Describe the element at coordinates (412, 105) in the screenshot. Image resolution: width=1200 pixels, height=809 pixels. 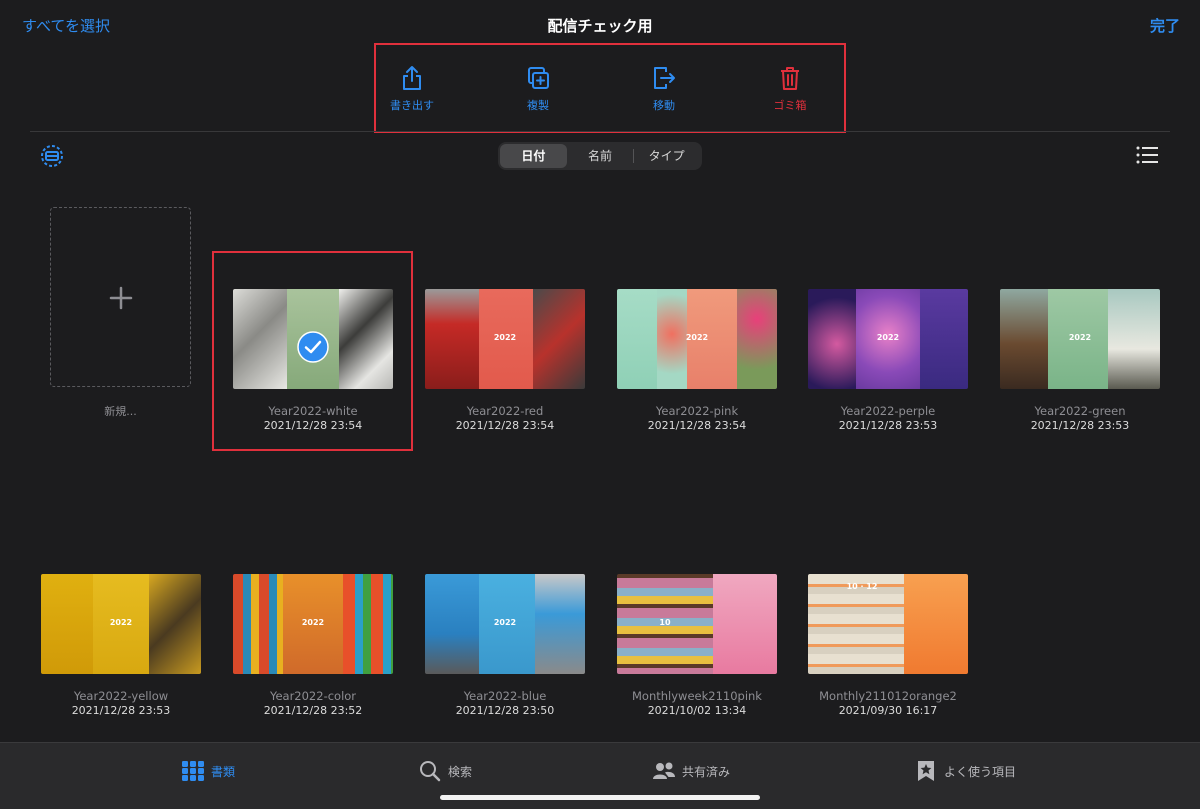
I see `export-label: 書き出す` at that location.